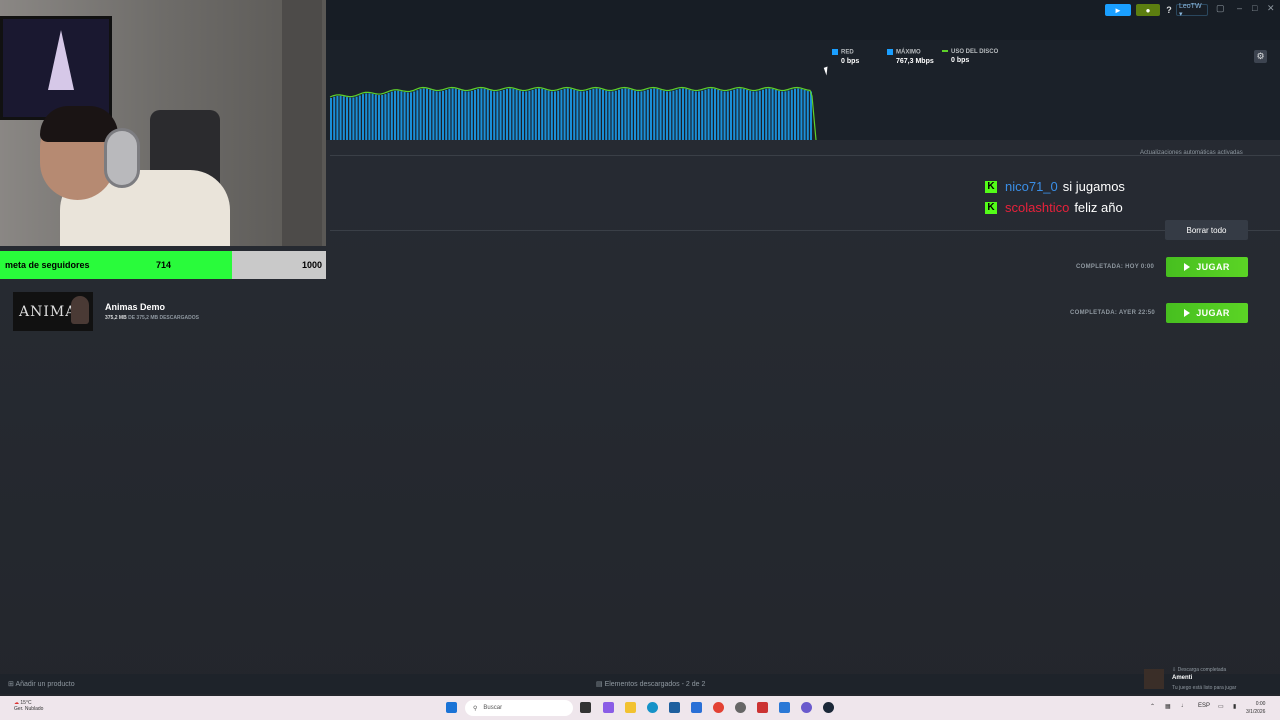  I want to click on peak-swatch-icon, so click(890, 52).